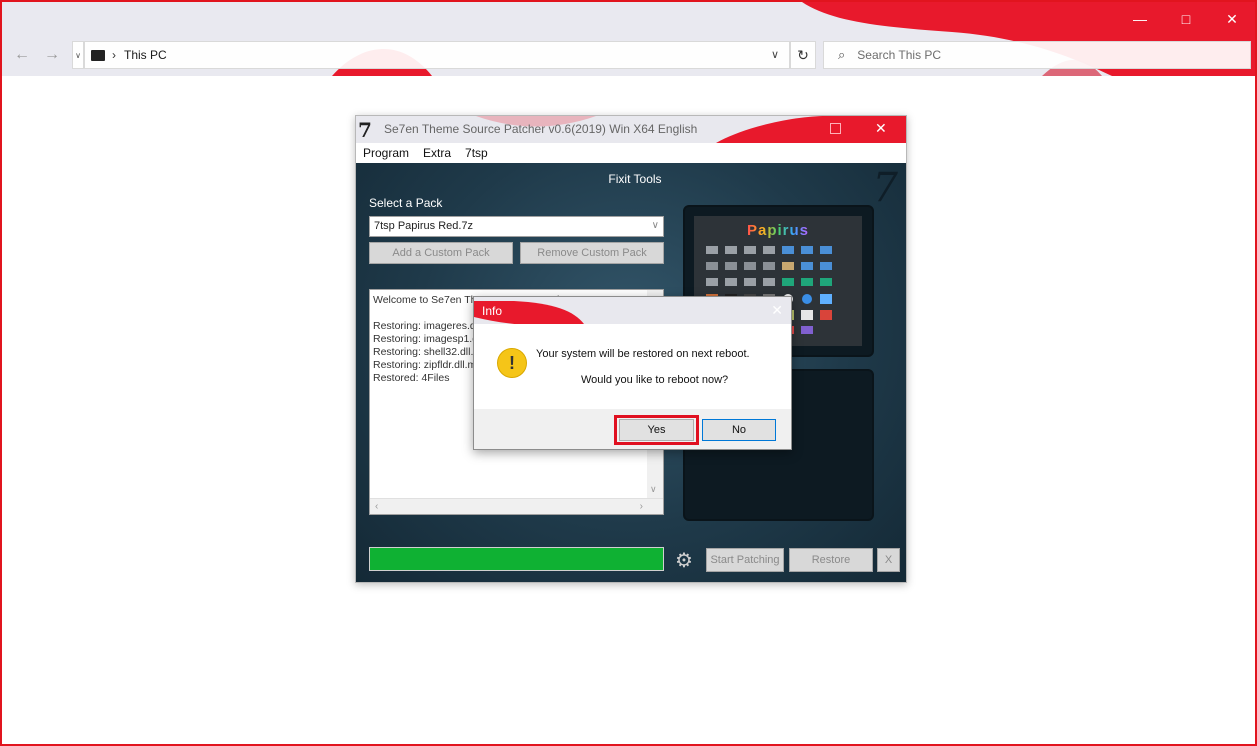 This screenshot has height=746, width=1257. I want to click on 7tsp-logo-icon: 7, so click(885, 188).